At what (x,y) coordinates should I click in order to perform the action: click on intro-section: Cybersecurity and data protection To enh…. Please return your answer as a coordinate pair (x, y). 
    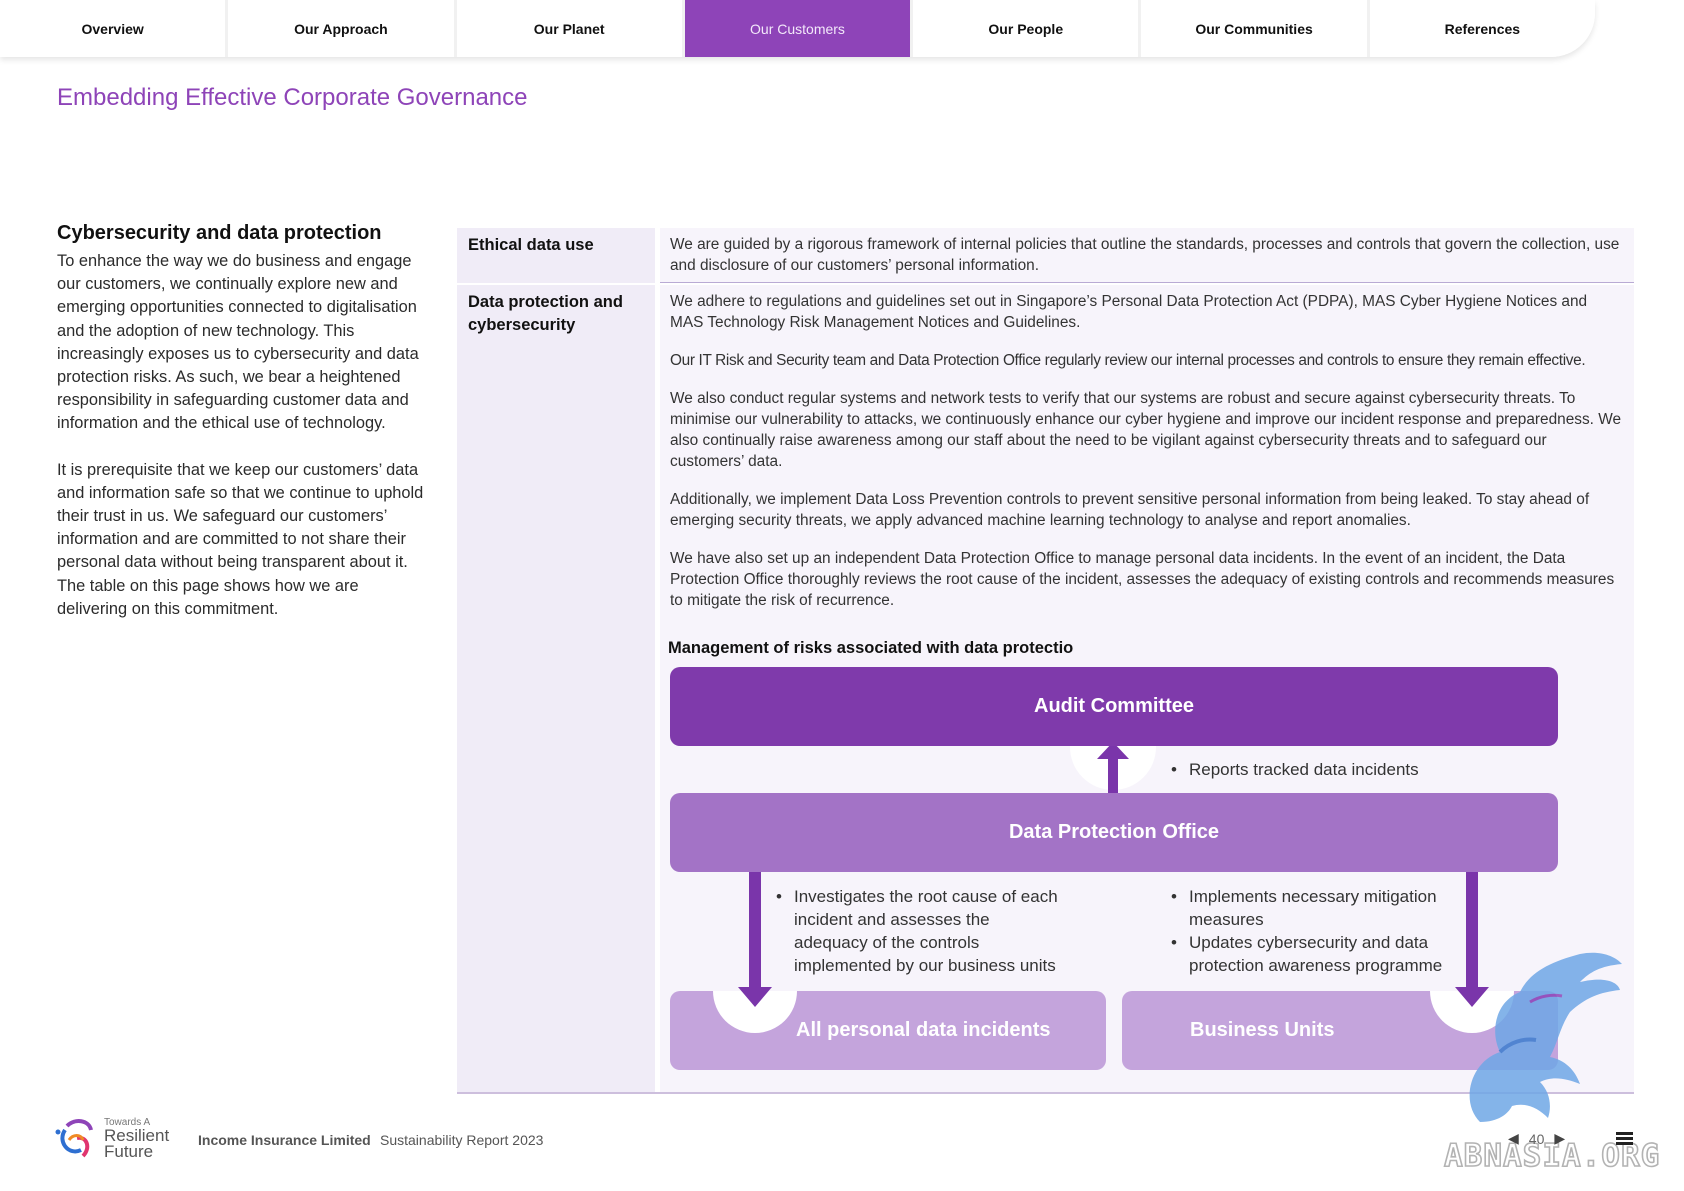
    Looking at the image, I should click on (244, 433).